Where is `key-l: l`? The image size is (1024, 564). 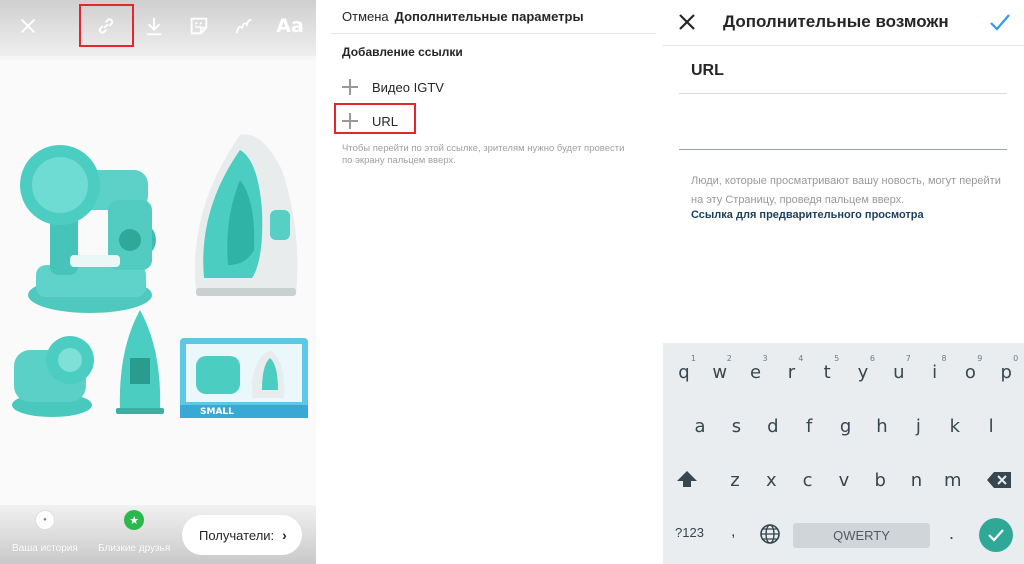 key-l: l is located at coordinates (991, 426).